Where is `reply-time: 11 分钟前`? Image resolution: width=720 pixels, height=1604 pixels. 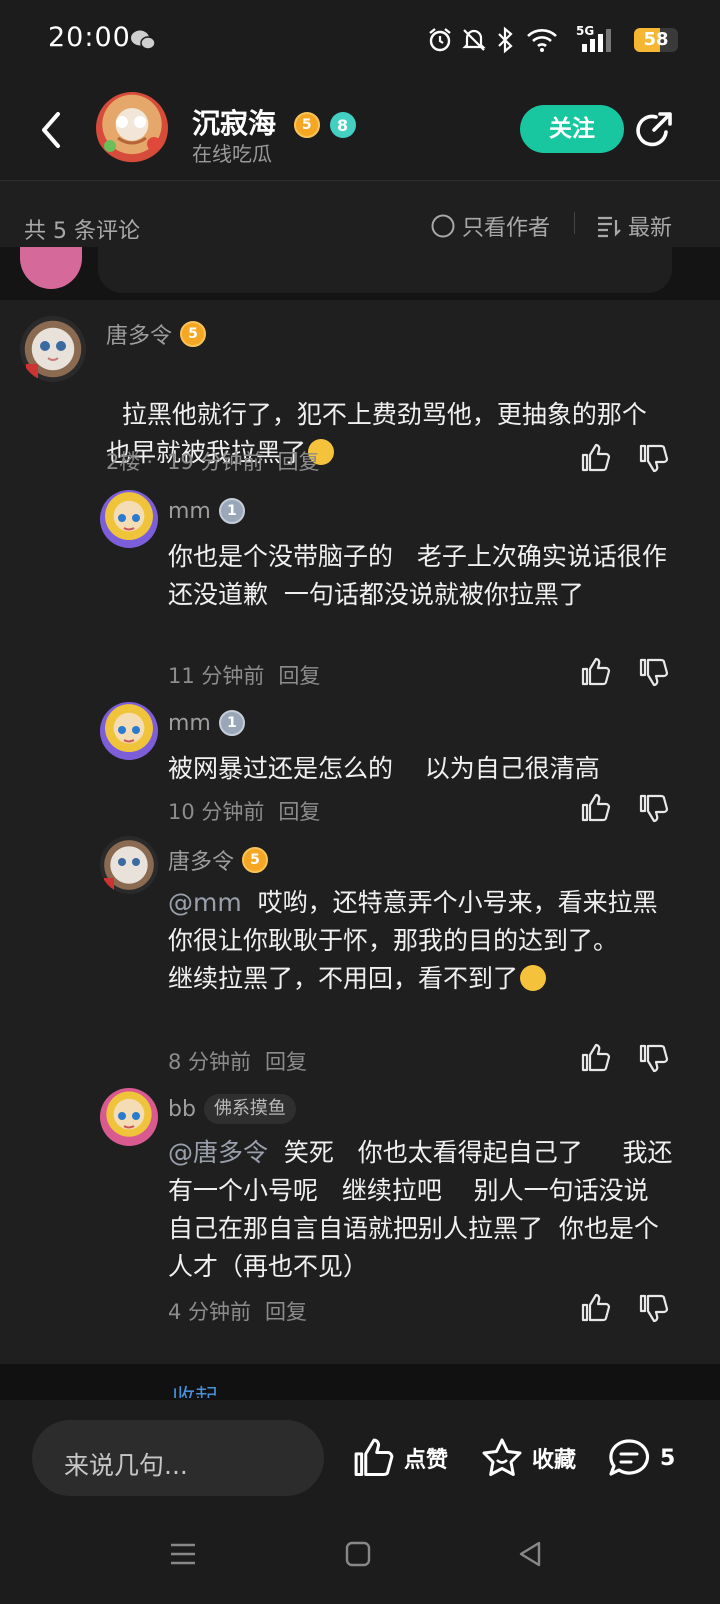
reply-time: 11 分钟前 is located at coordinates (216, 676).